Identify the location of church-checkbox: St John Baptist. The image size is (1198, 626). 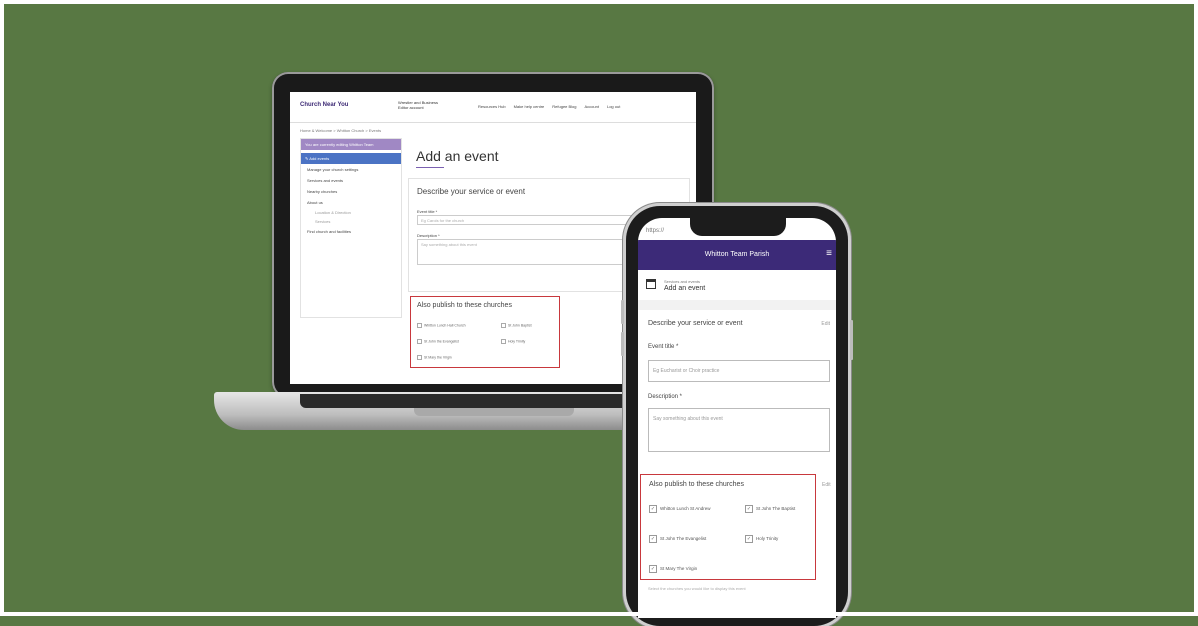
(516, 325).